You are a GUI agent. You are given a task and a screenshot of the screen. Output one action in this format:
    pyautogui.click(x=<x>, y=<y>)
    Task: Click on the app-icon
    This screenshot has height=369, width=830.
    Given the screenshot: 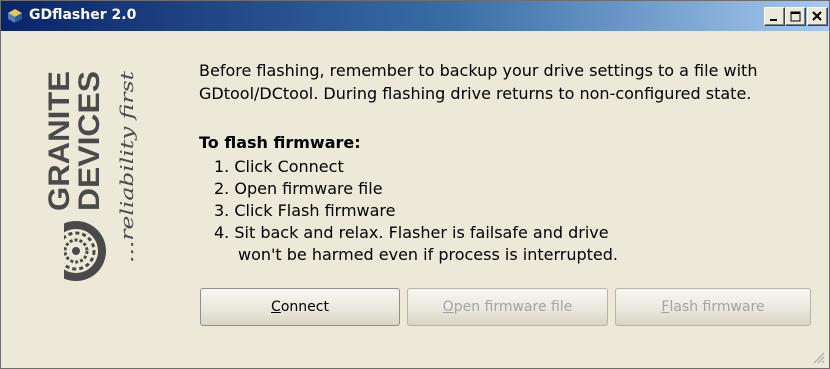 What is the action you would take?
    pyautogui.click(x=15, y=16)
    